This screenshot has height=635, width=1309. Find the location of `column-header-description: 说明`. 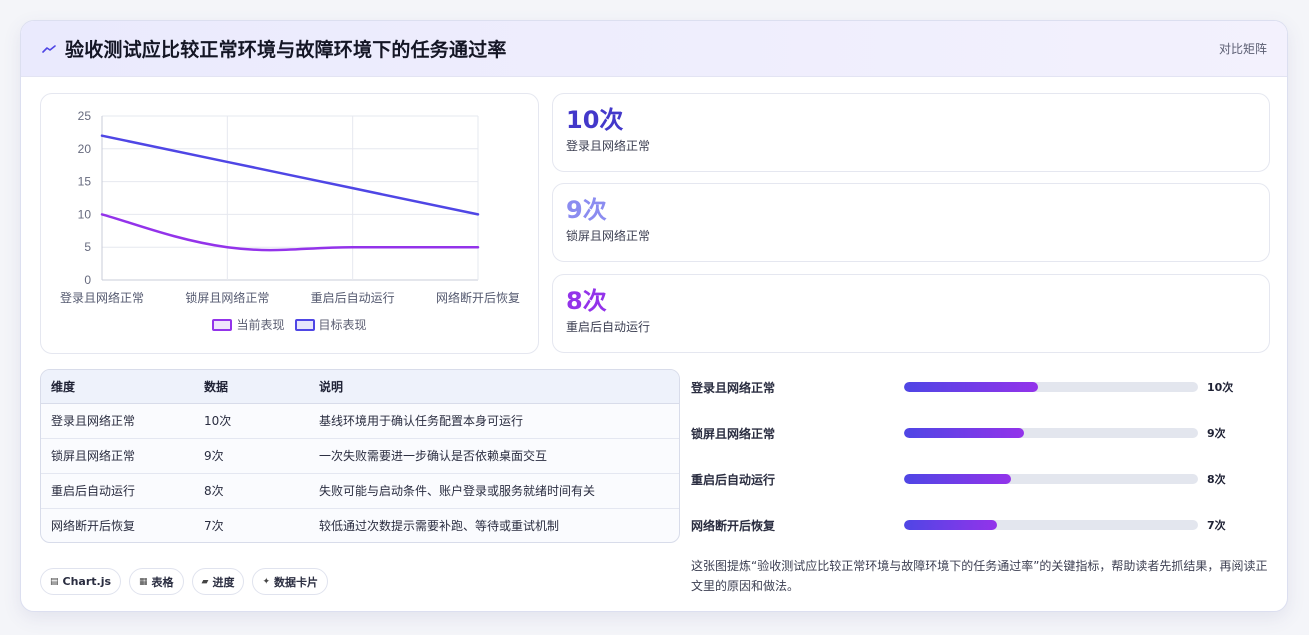

column-header-description: 说明 is located at coordinates (494, 387).